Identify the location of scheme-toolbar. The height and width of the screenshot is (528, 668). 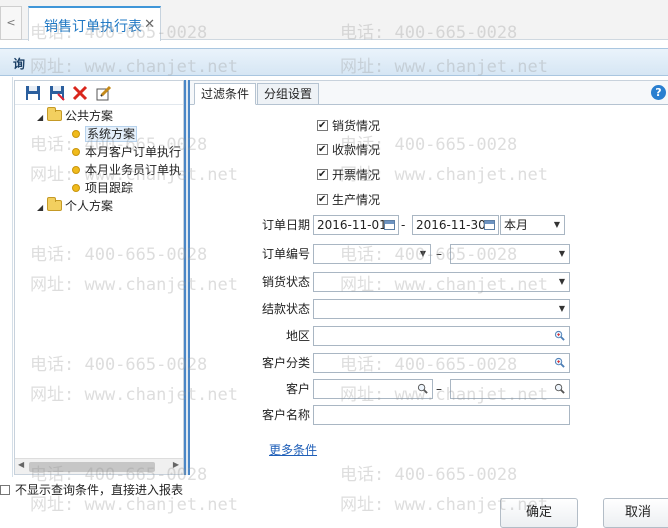
(99, 93).